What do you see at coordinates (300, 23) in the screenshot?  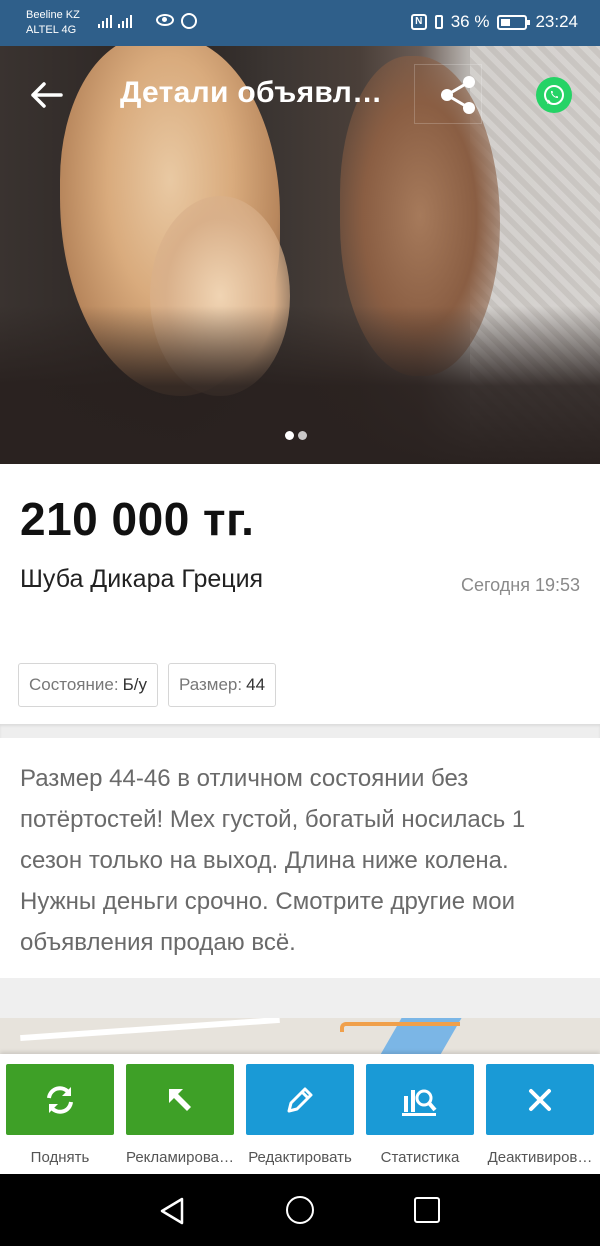 I see `status-bar: Beeline KZ ALTEL 4G N 36 % 23:24` at bounding box center [300, 23].